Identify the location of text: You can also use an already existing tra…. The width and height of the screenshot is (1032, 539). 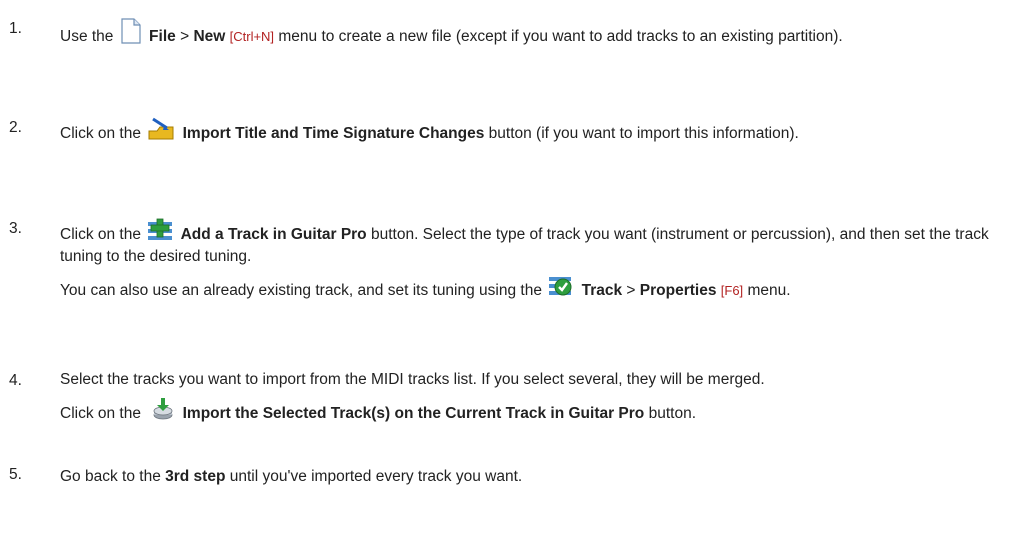
(301, 290).